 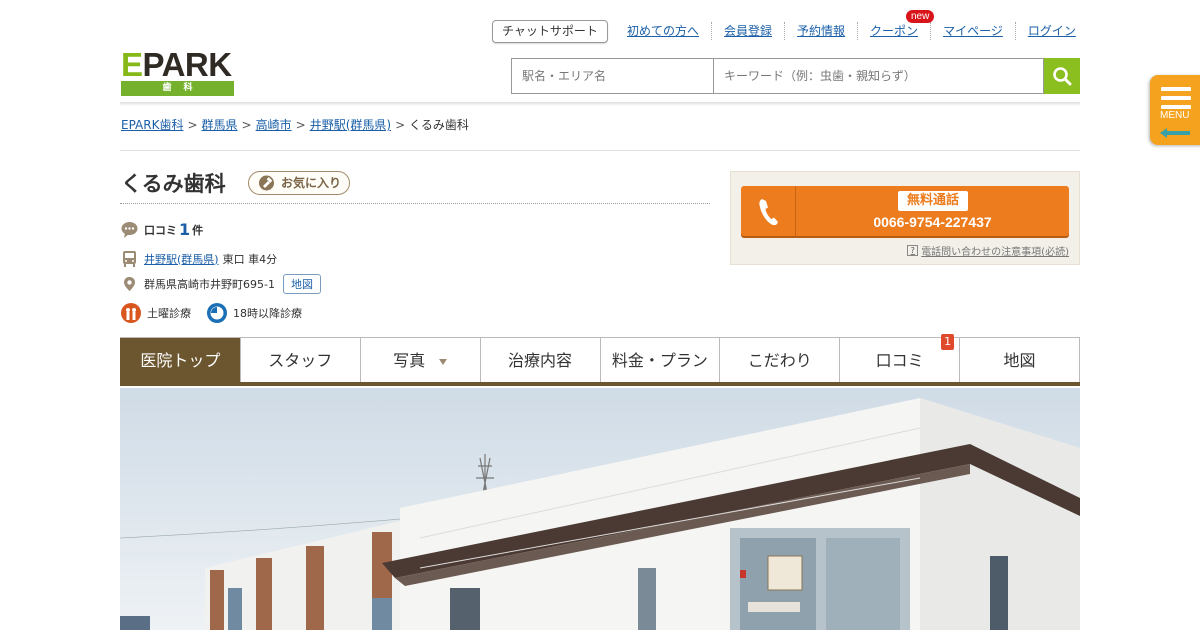 I want to click on keyword-search-input: キーワード（例：虫歯・親知らず）, so click(x=878, y=76).